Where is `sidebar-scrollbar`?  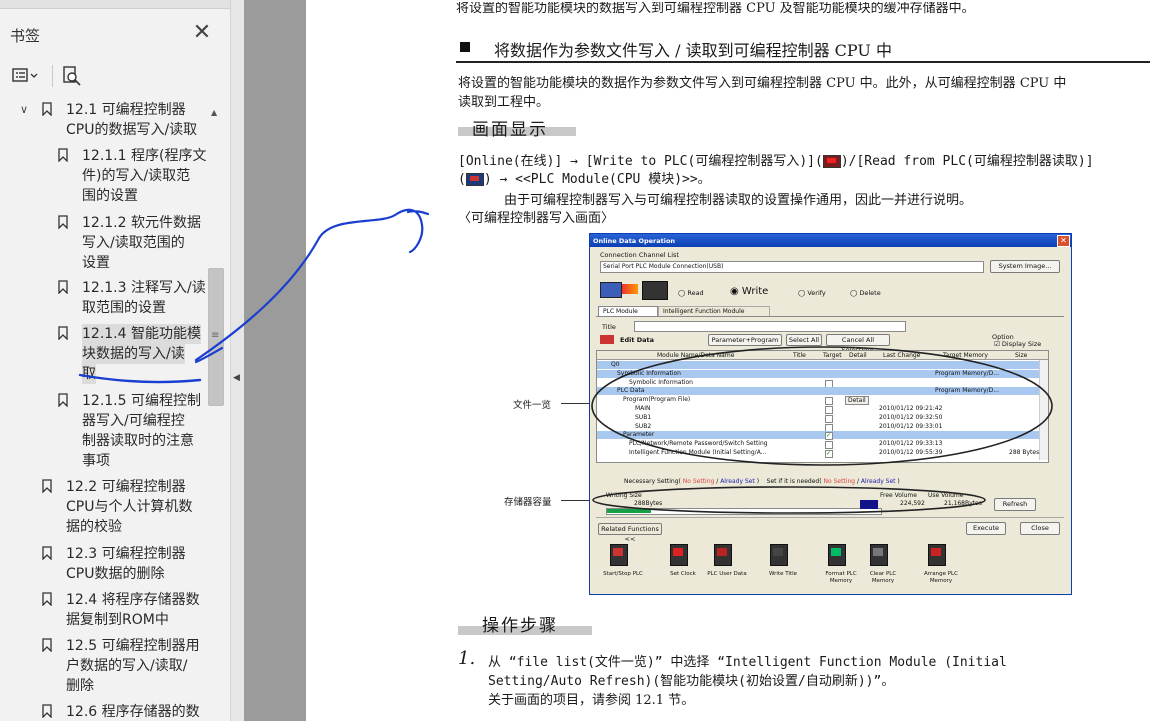
sidebar-scrollbar is located at coordinates (215, 412).